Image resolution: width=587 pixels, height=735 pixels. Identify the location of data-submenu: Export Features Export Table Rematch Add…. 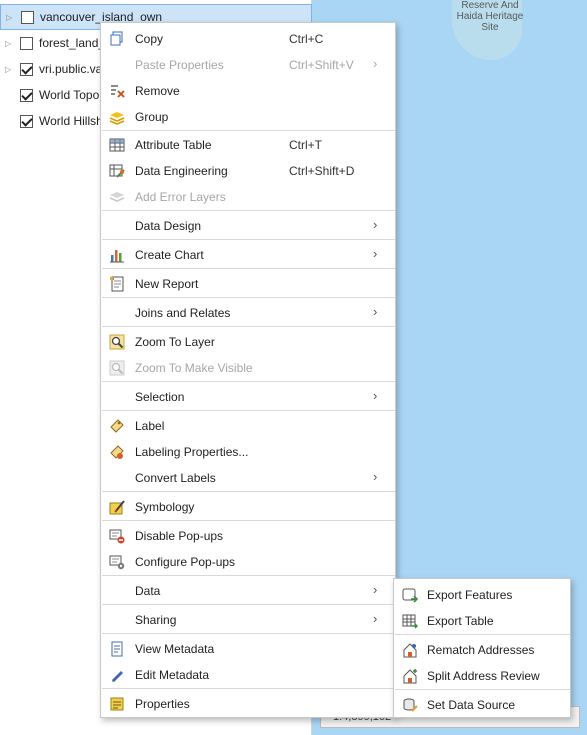
(482, 648).